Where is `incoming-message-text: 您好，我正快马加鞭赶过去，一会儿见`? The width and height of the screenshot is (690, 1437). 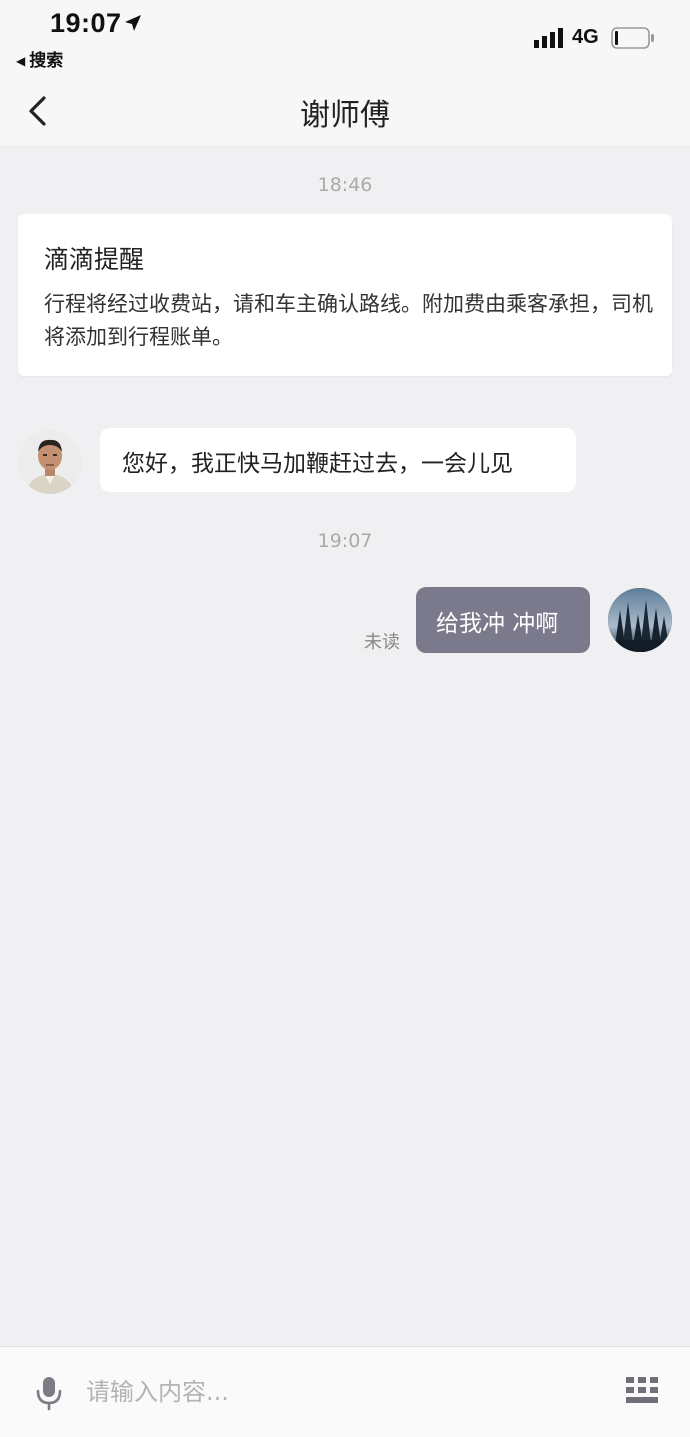
incoming-message-text: 您好，我正快马加鞭赶过去，一会儿见 is located at coordinates (317, 464).